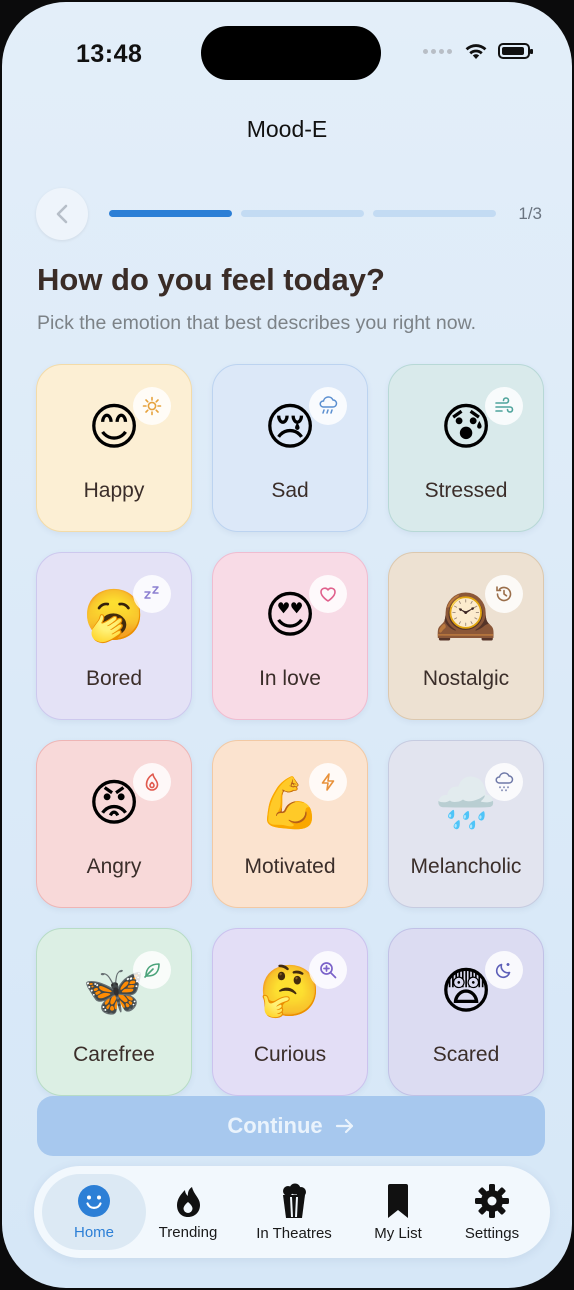  What do you see at coordinates (466, 824) in the screenshot?
I see `mood-card-melancholic: 🌧️ Melancholic` at bounding box center [466, 824].